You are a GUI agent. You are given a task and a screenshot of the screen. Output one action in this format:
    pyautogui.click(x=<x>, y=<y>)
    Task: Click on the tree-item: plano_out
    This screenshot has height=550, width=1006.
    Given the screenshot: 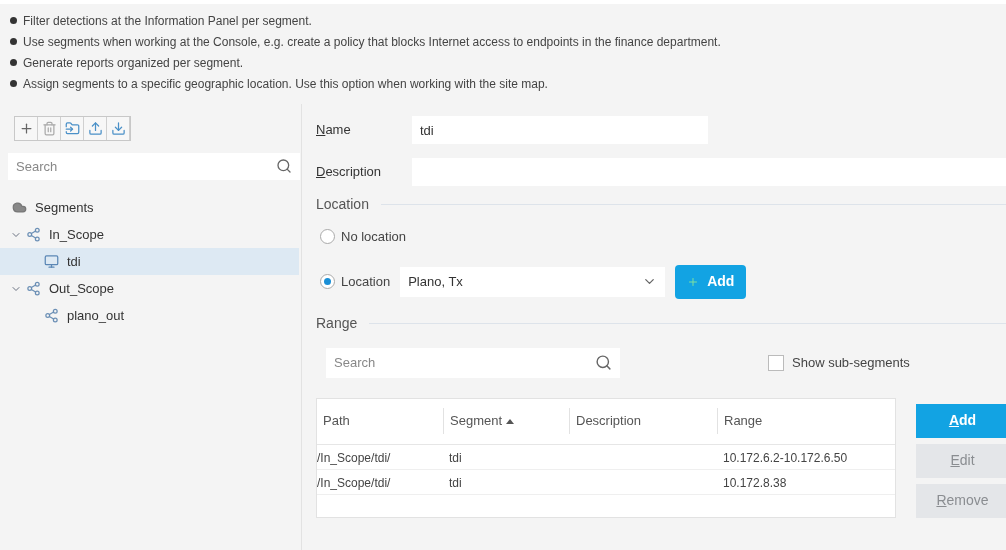 What is the action you would take?
    pyautogui.click(x=149, y=315)
    